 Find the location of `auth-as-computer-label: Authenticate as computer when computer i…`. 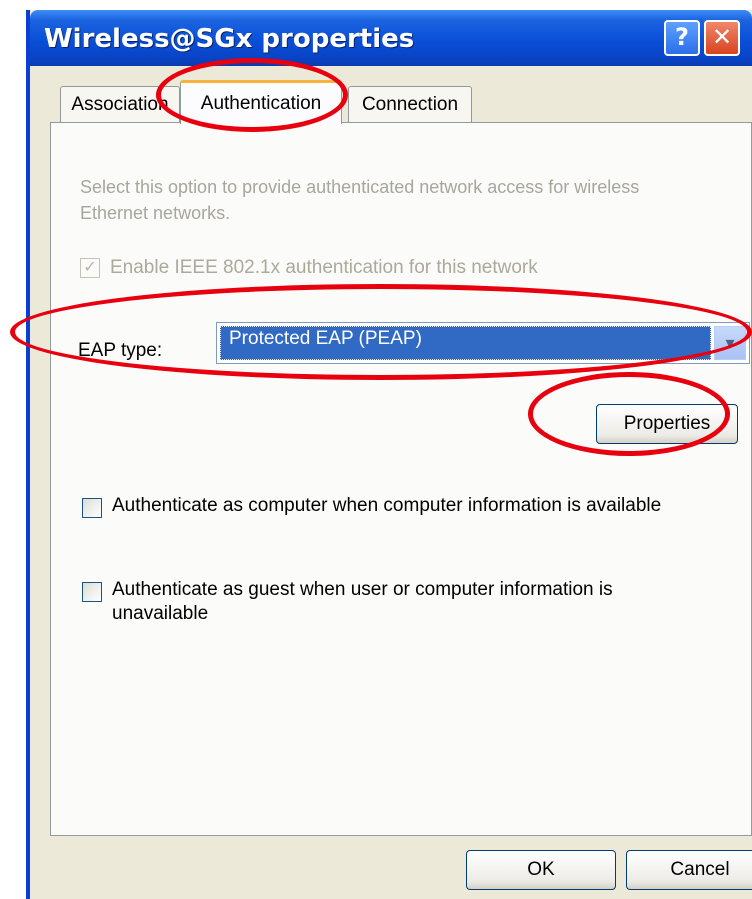

auth-as-computer-label: Authenticate as computer when computer i… is located at coordinates (387, 505).